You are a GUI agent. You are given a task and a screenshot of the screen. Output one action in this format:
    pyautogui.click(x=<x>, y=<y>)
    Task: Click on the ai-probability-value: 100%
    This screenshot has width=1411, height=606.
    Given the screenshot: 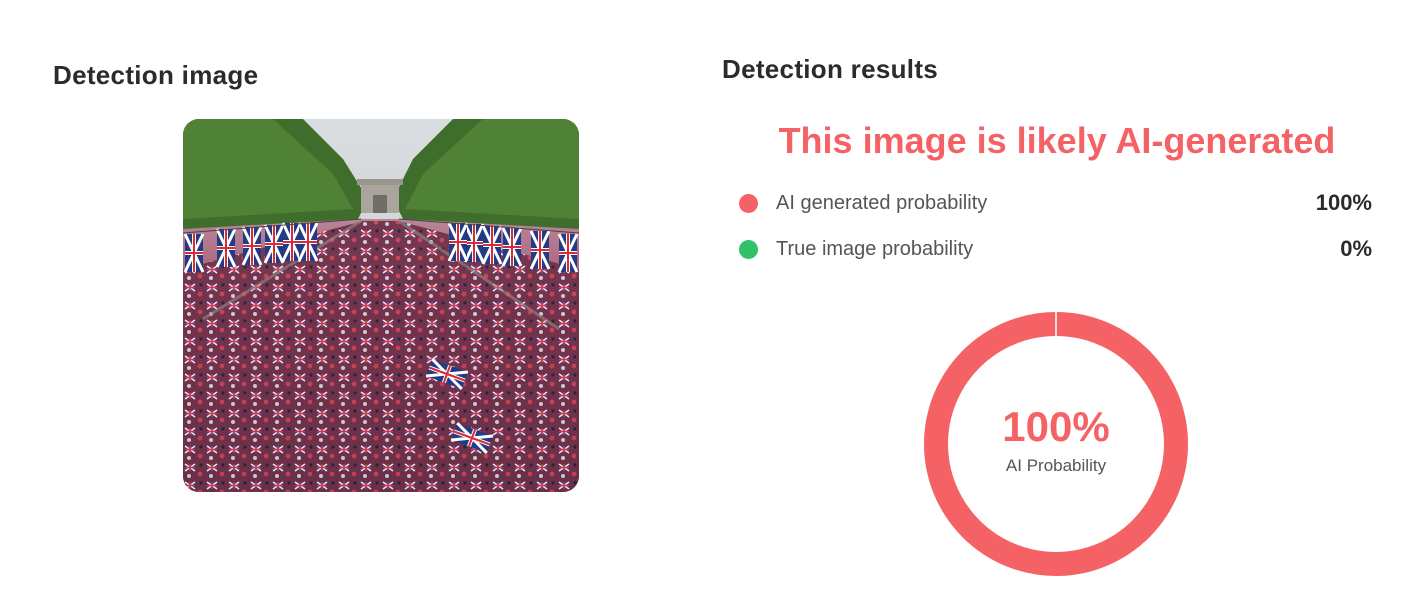 What is the action you would take?
    pyautogui.click(x=1343, y=202)
    